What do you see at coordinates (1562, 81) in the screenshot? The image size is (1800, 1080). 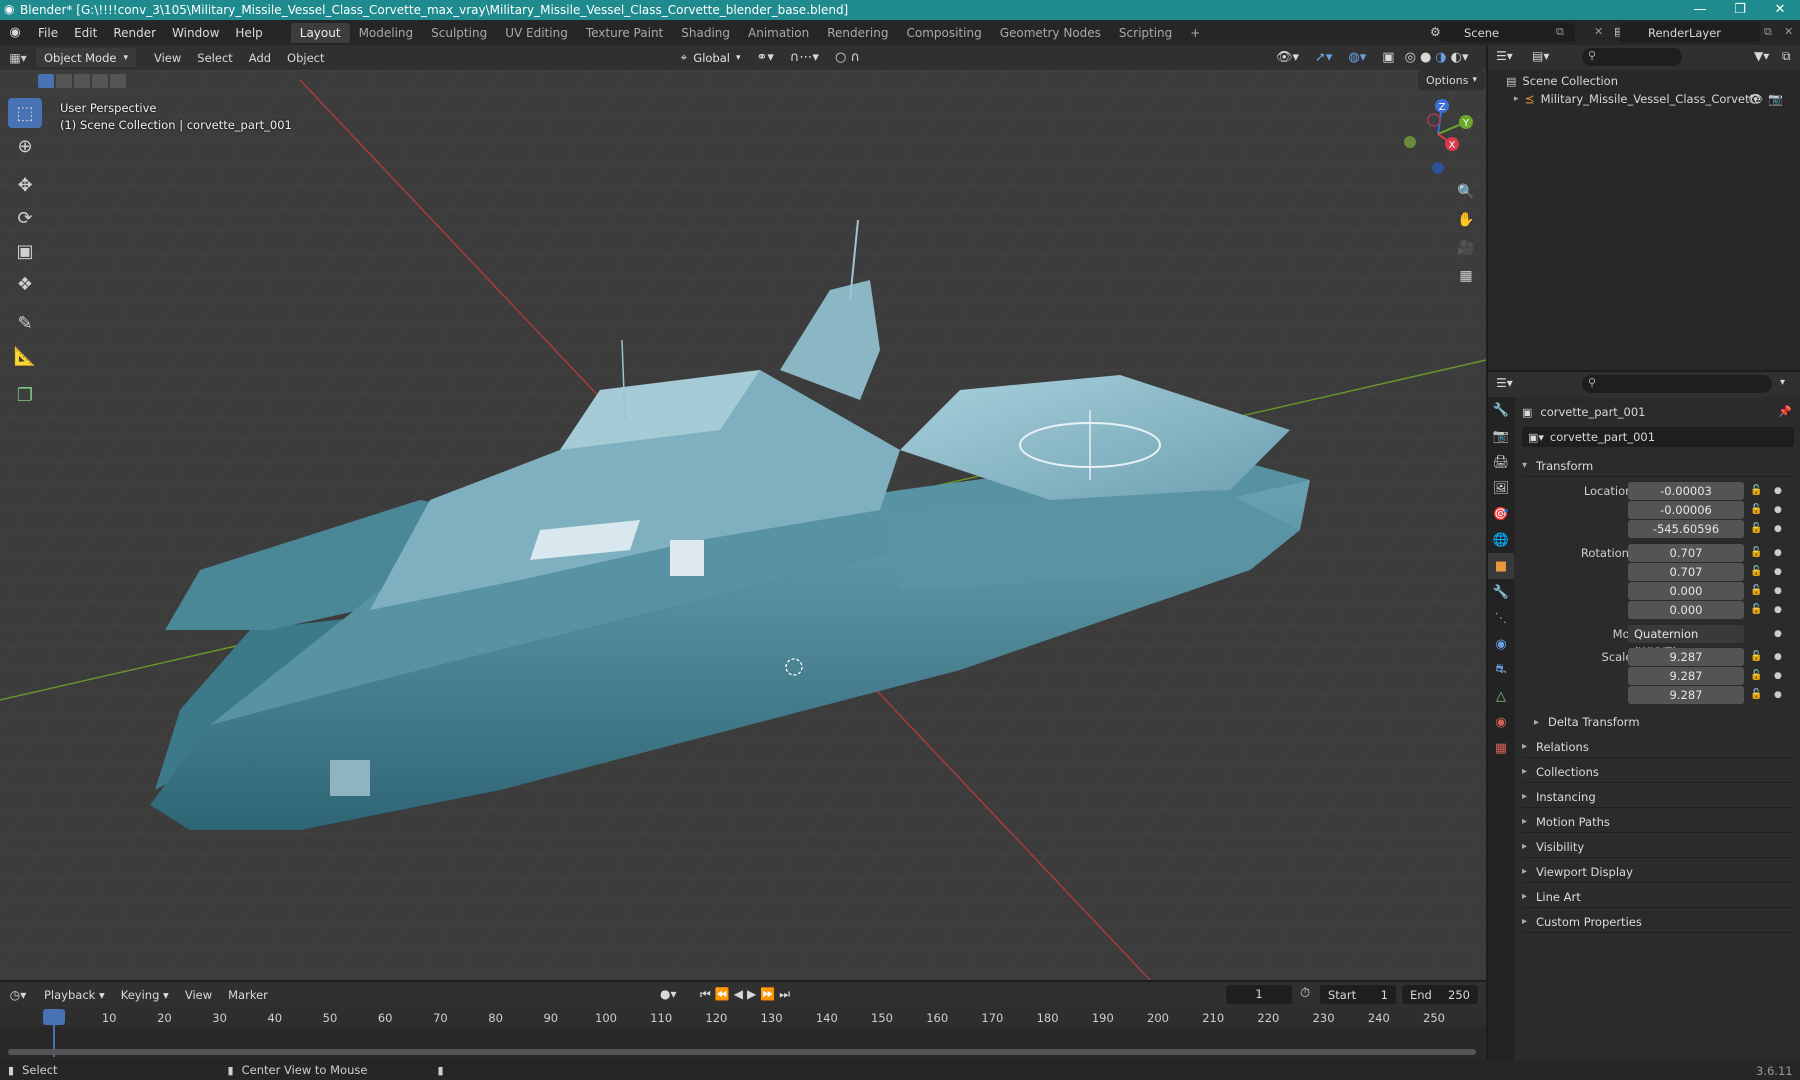 I see `outliner-root-row: ▤ Scene Collection` at bounding box center [1562, 81].